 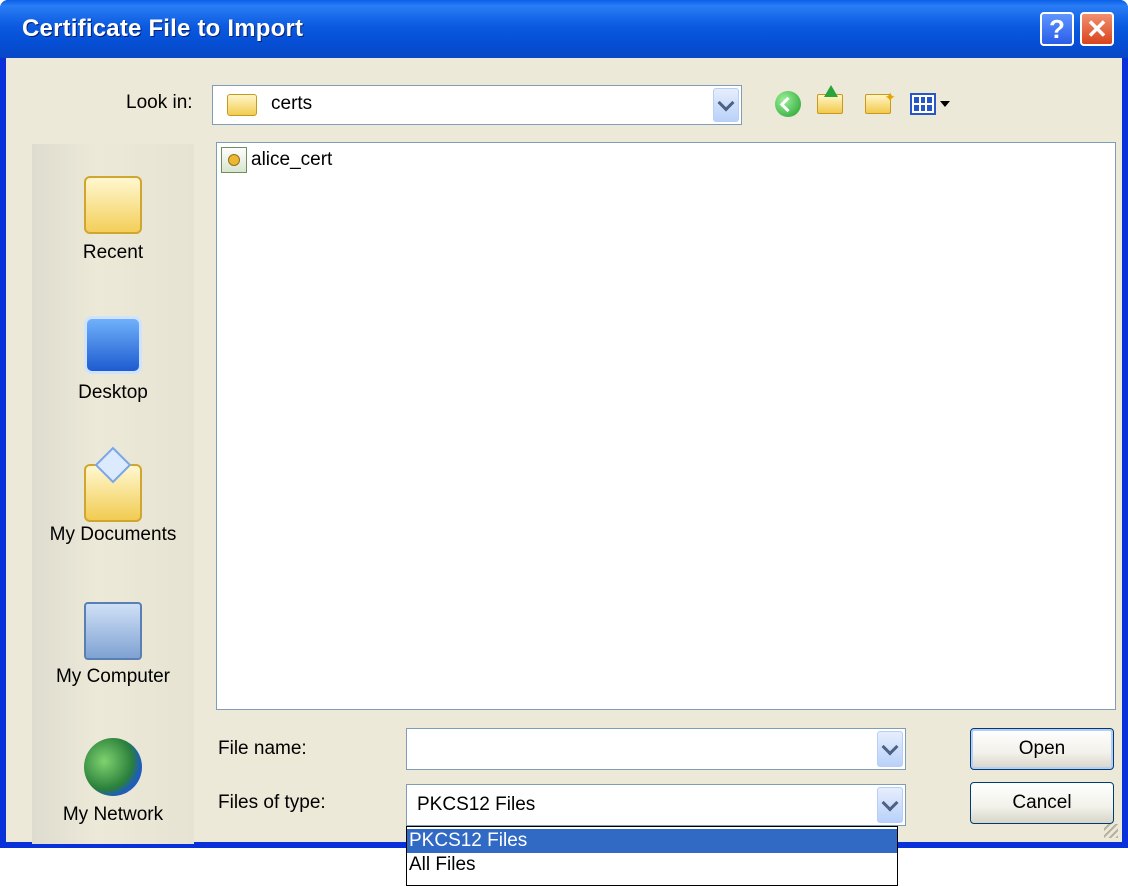 What do you see at coordinates (272, 802) in the screenshot?
I see `file-type-label: Files of type:` at bounding box center [272, 802].